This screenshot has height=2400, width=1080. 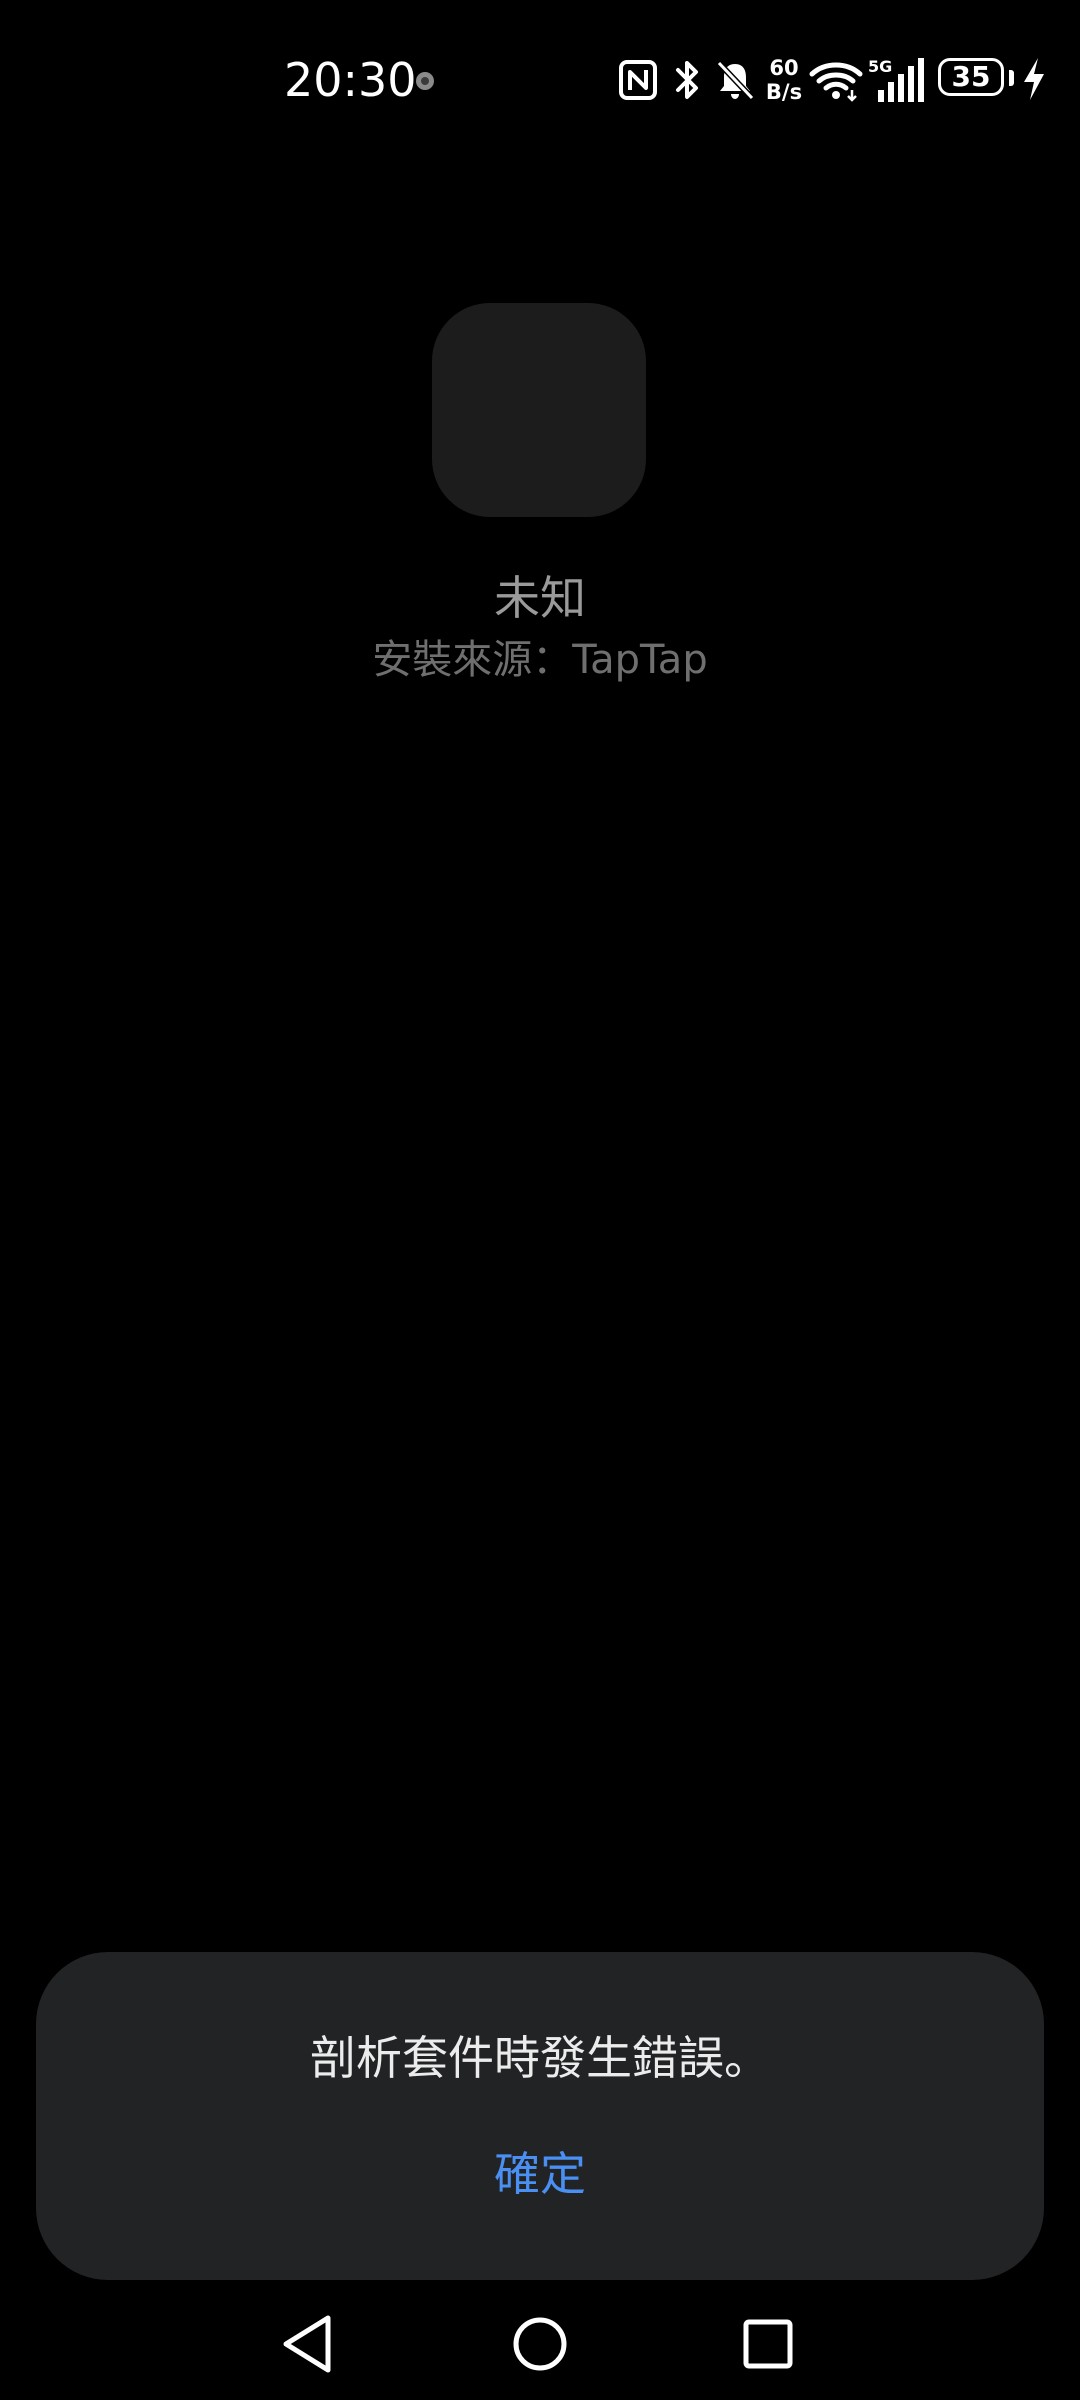 I want to click on notification-dot-icon, so click(x=425, y=81).